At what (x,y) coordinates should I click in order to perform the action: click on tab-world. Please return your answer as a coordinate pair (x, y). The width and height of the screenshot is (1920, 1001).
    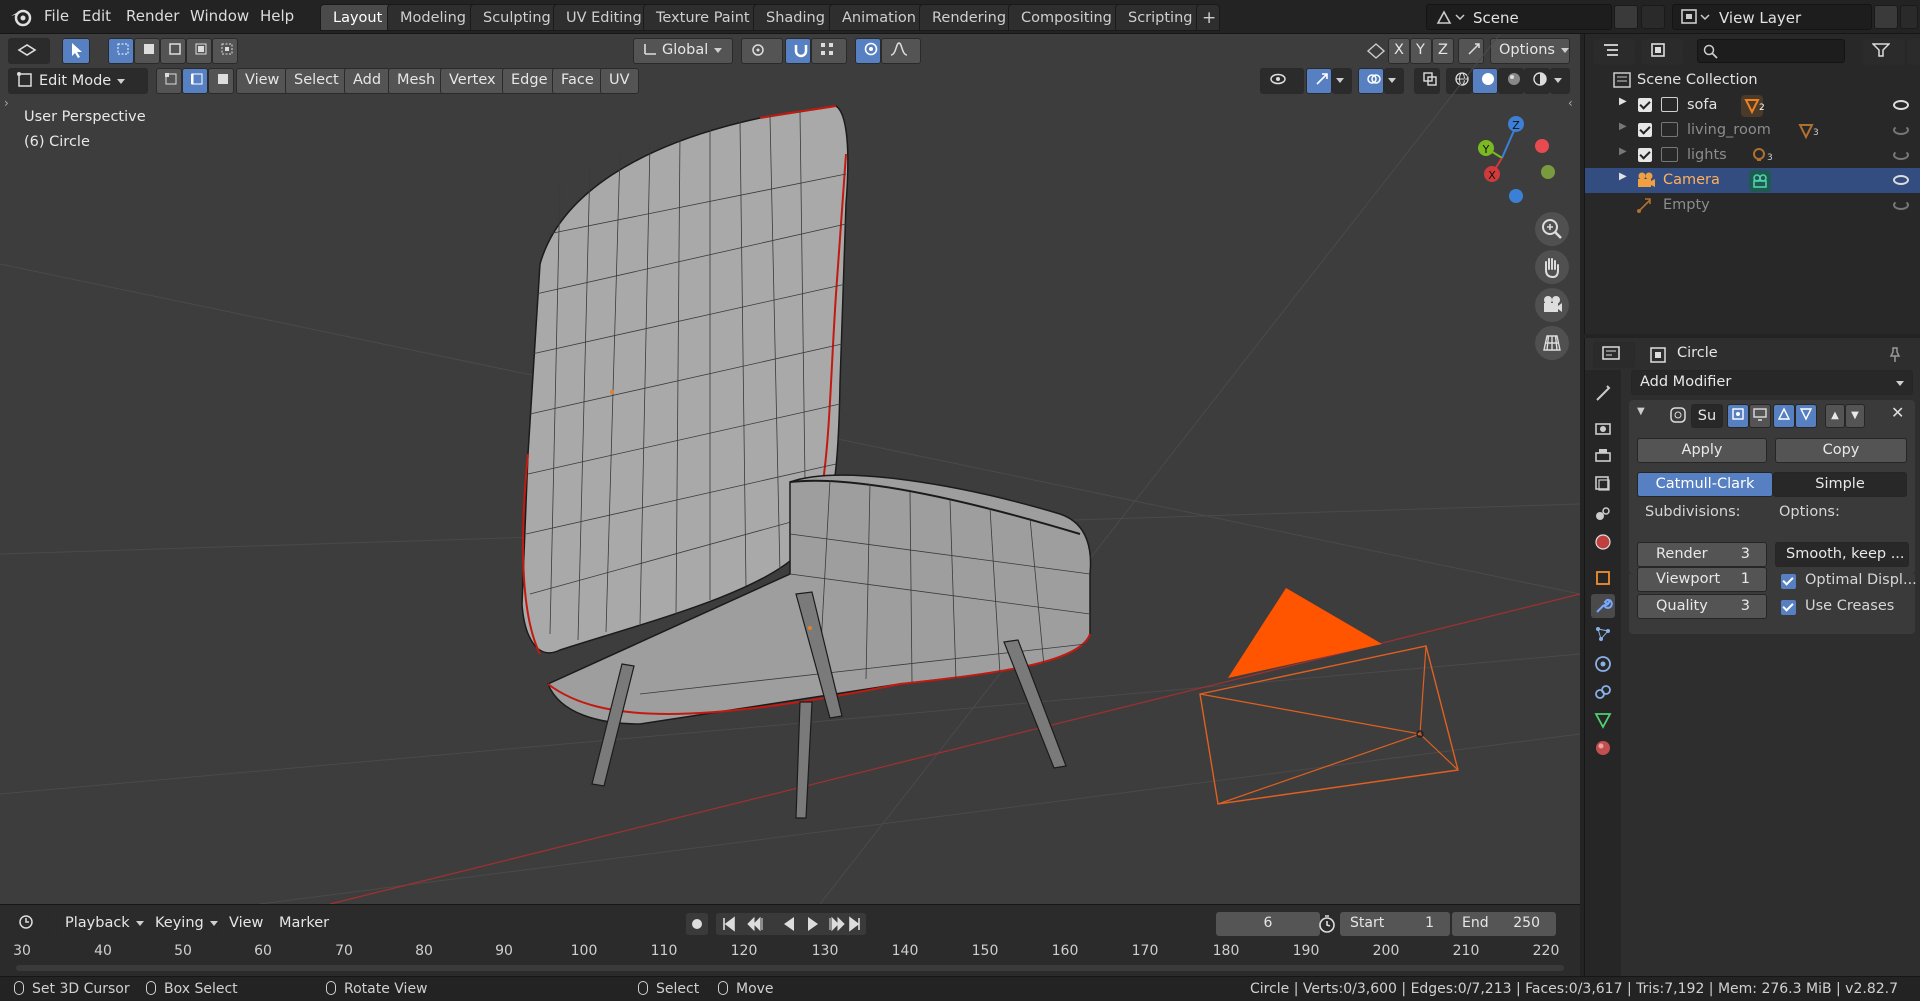
    Looking at the image, I should click on (1603, 542).